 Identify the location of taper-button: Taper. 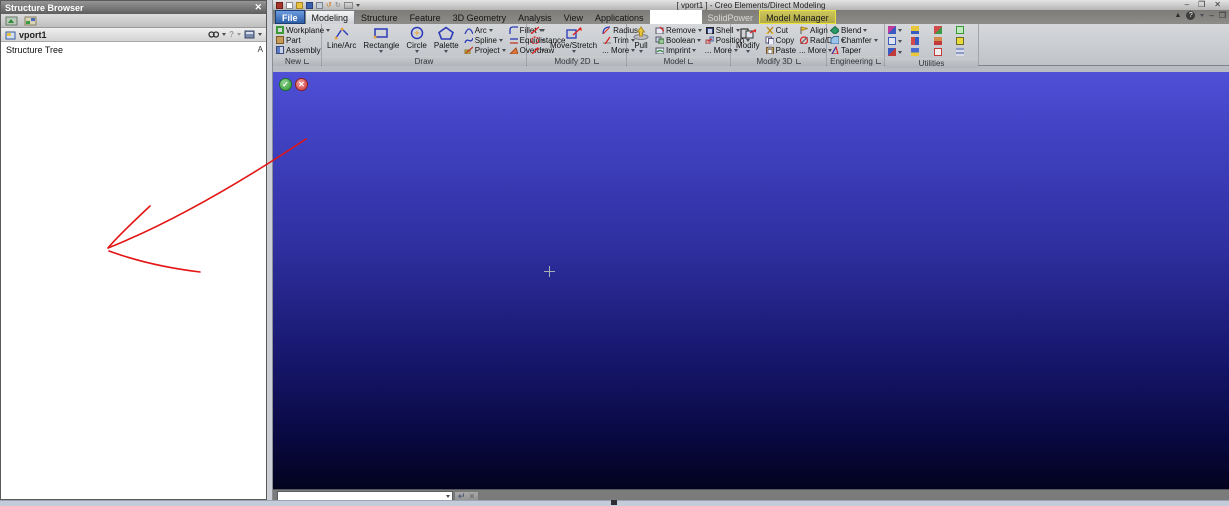
(855, 50).